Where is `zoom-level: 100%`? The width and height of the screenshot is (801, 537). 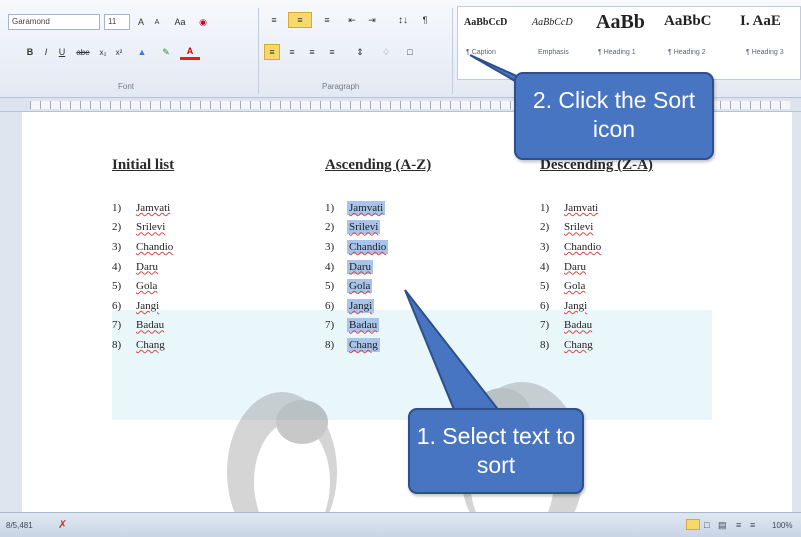 zoom-level: 100% is located at coordinates (782, 525).